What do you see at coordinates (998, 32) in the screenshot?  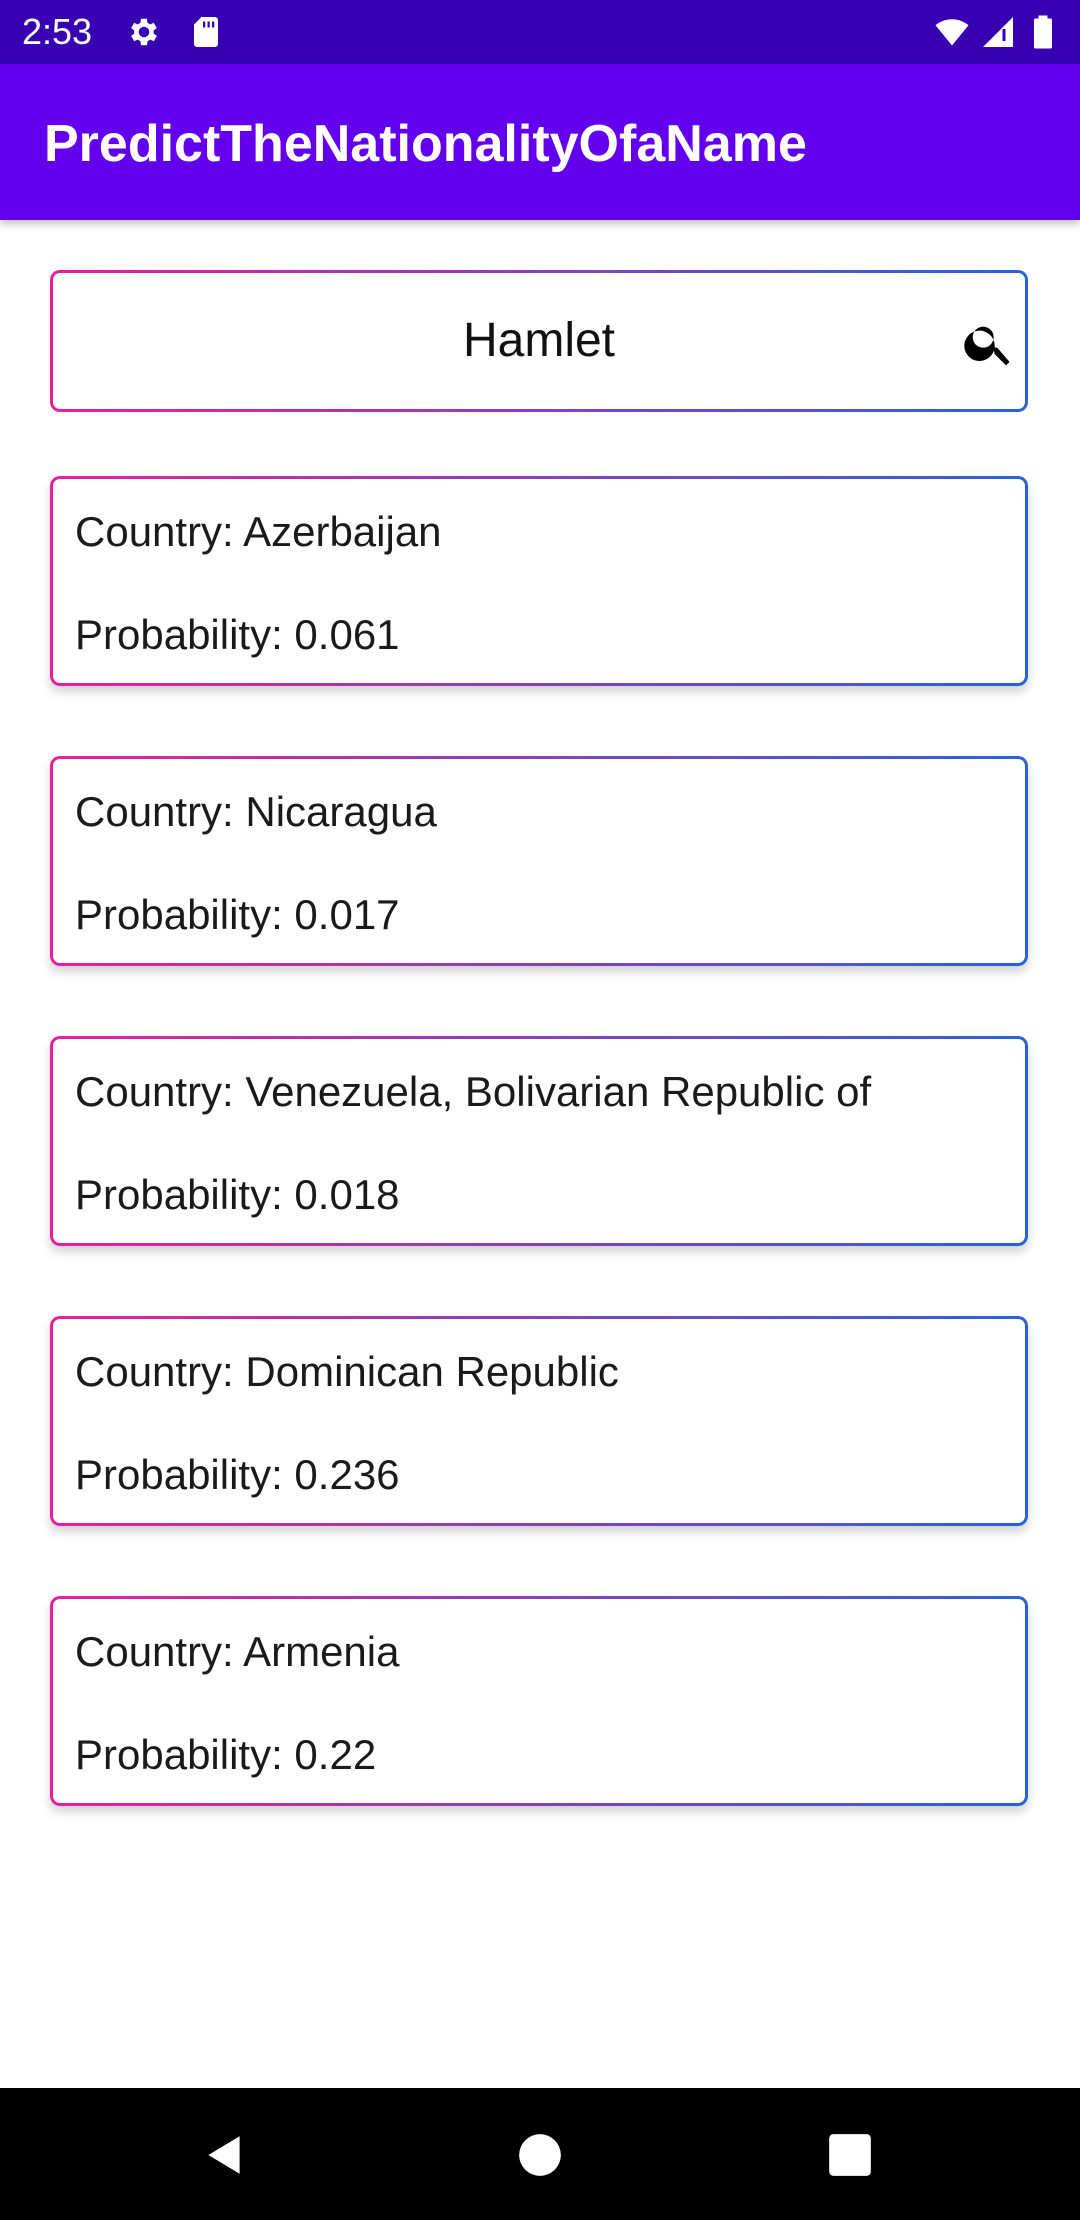 I see `cell-signal-icon` at bounding box center [998, 32].